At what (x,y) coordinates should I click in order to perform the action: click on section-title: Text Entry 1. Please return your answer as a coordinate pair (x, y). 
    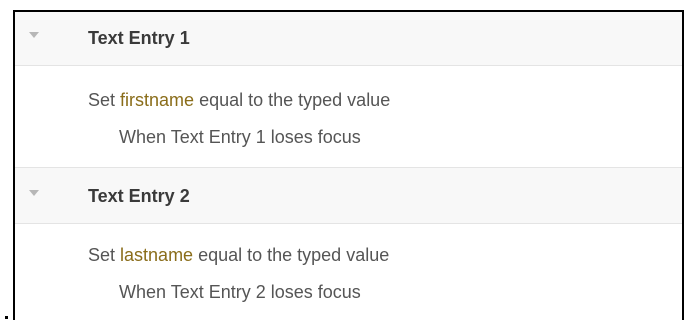
    Looking at the image, I should click on (139, 38).